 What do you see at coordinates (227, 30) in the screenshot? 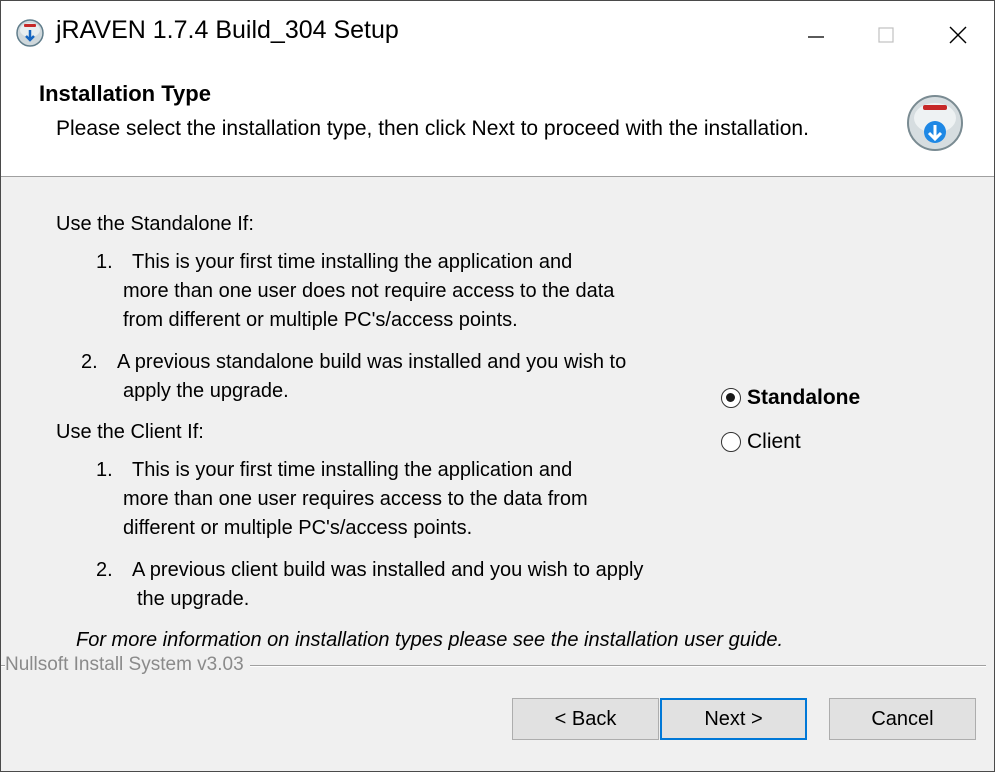
I see `window-title: jRAVEN 1.7.4 Build_304 Setup` at bounding box center [227, 30].